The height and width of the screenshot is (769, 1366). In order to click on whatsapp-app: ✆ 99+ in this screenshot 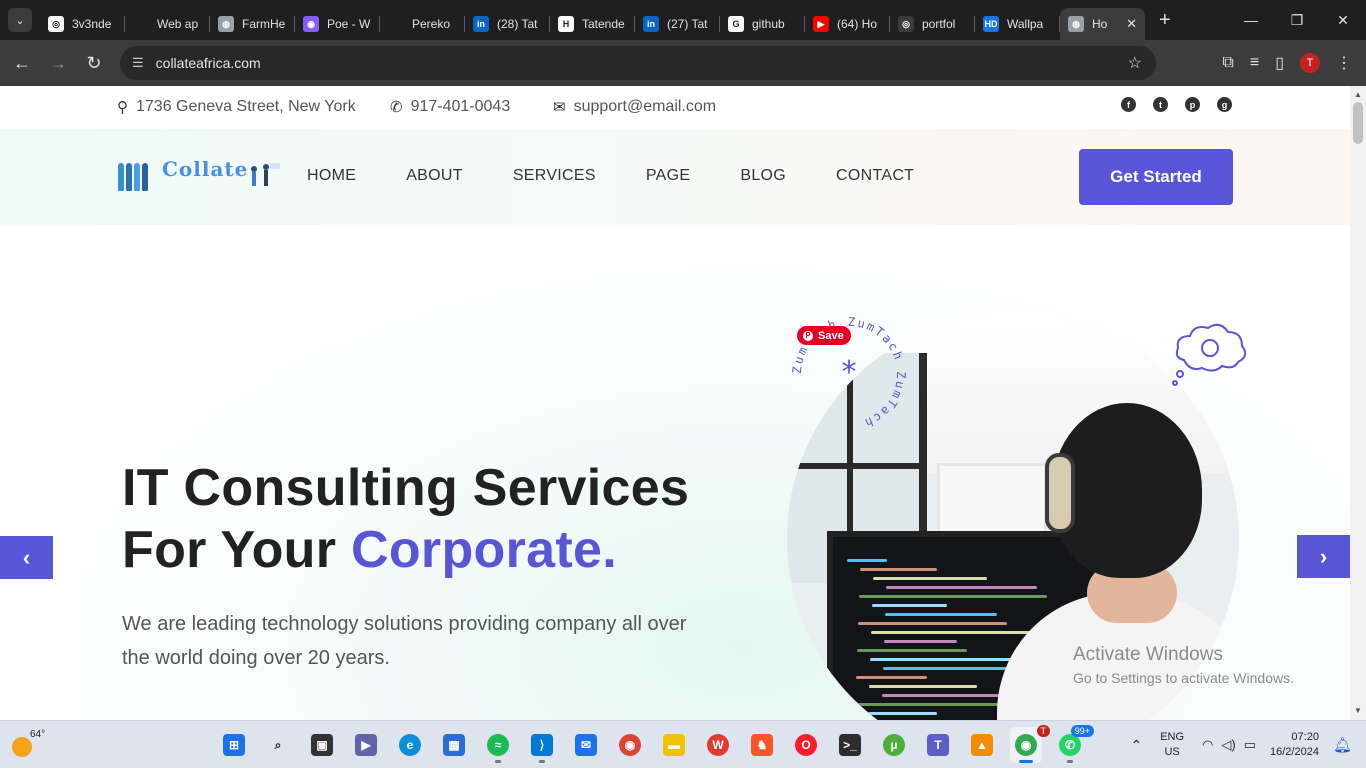, I will do `click(1074, 744)`.